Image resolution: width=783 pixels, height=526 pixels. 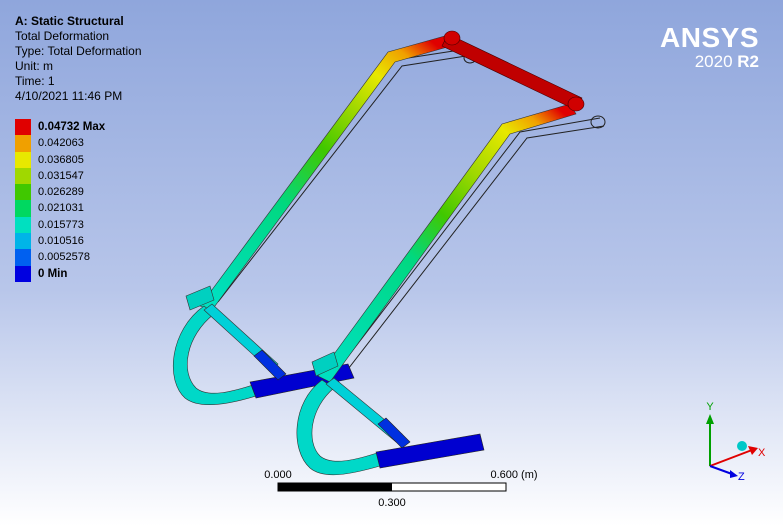 What do you see at coordinates (762, 453) in the screenshot?
I see `triad-x-label: X` at bounding box center [762, 453].